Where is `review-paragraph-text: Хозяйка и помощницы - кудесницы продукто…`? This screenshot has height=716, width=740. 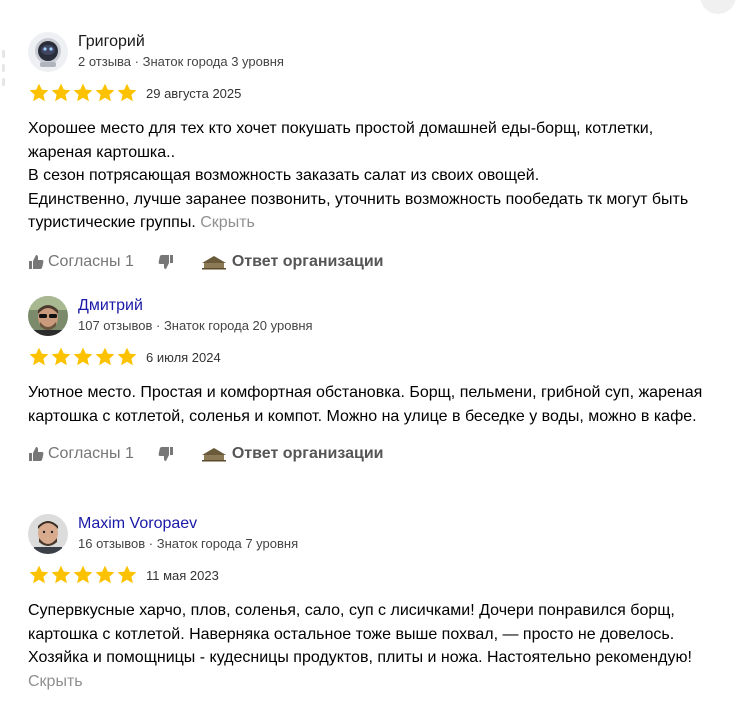 review-paragraph-text: Хозяйка и помощницы - кудесницы продукто… is located at coordinates (360, 657).